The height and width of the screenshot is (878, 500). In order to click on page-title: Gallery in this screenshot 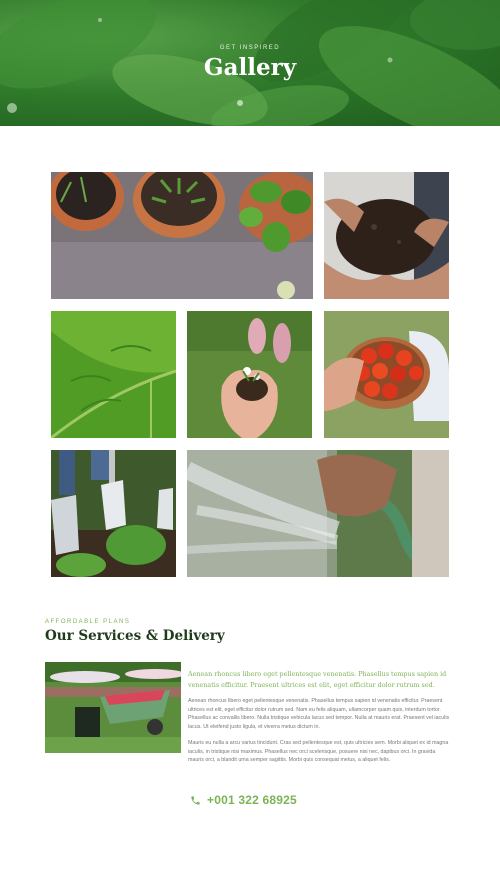, I will do `click(250, 67)`.